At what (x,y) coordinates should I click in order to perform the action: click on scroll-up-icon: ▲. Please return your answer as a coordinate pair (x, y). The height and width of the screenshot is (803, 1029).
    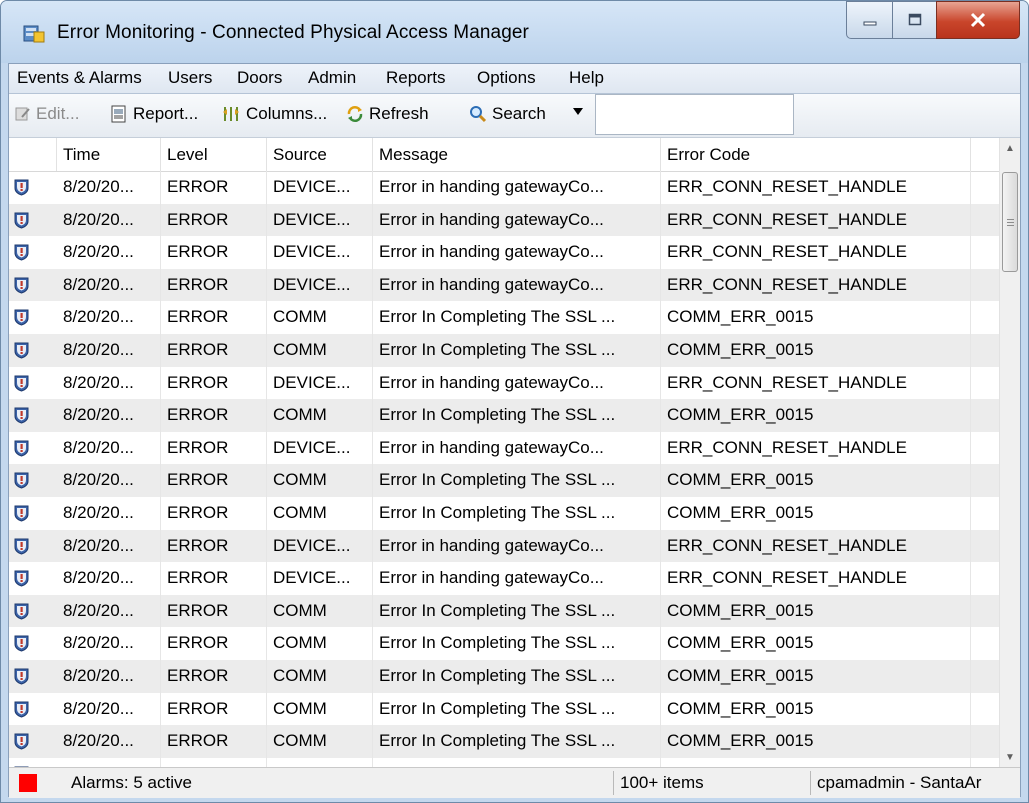
    Looking at the image, I should click on (1010, 148).